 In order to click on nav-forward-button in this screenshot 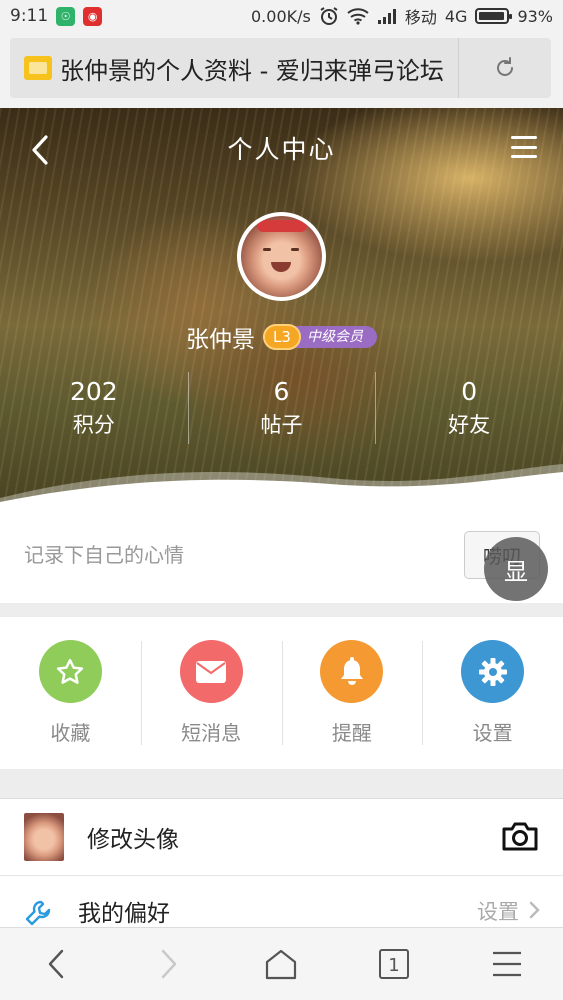, I will do `click(169, 964)`.